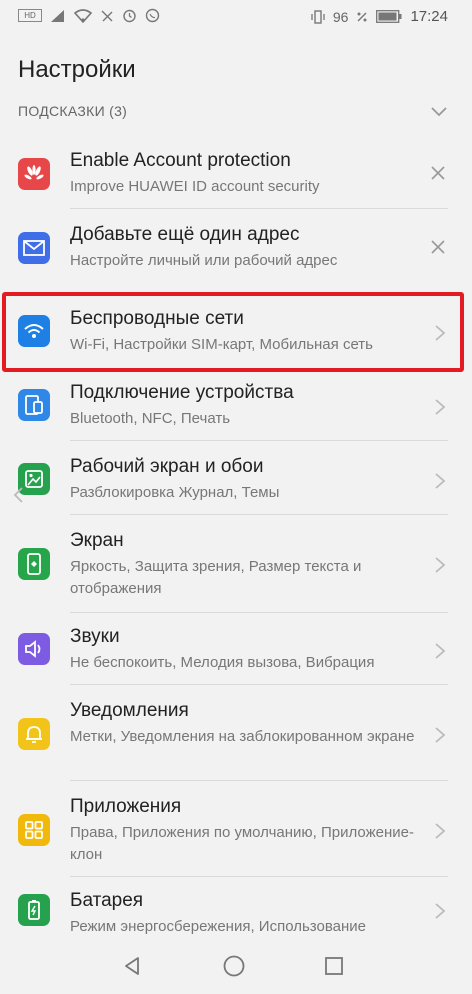 This screenshot has height=994, width=472. What do you see at coordinates (34, 649) in the screenshot?
I see `sound-icon` at bounding box center [34, 649].